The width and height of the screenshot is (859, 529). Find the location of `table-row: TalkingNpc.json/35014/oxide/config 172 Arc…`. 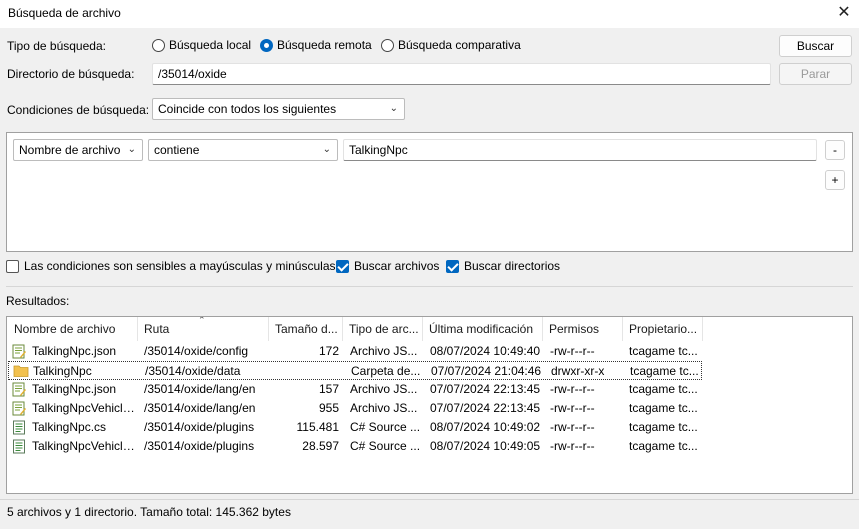

table-row: TalkingNpc.json/35014/oxide/config 172 Arc… is located at coordinates (355, 351).